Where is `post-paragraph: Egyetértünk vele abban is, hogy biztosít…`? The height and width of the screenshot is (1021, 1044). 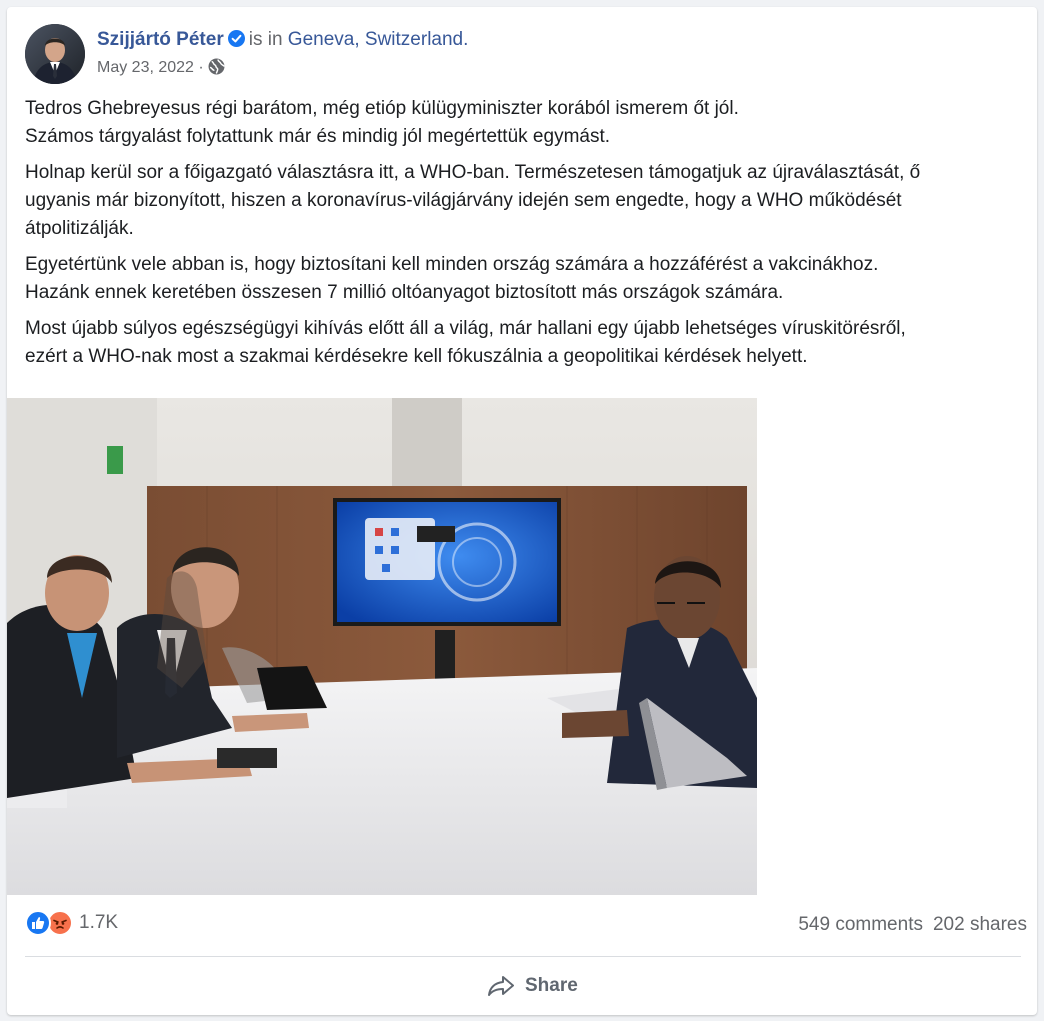 post-paragraph: Egyetértünk vele abban is, hogy biztosít… is located at coordinates (525, 279).